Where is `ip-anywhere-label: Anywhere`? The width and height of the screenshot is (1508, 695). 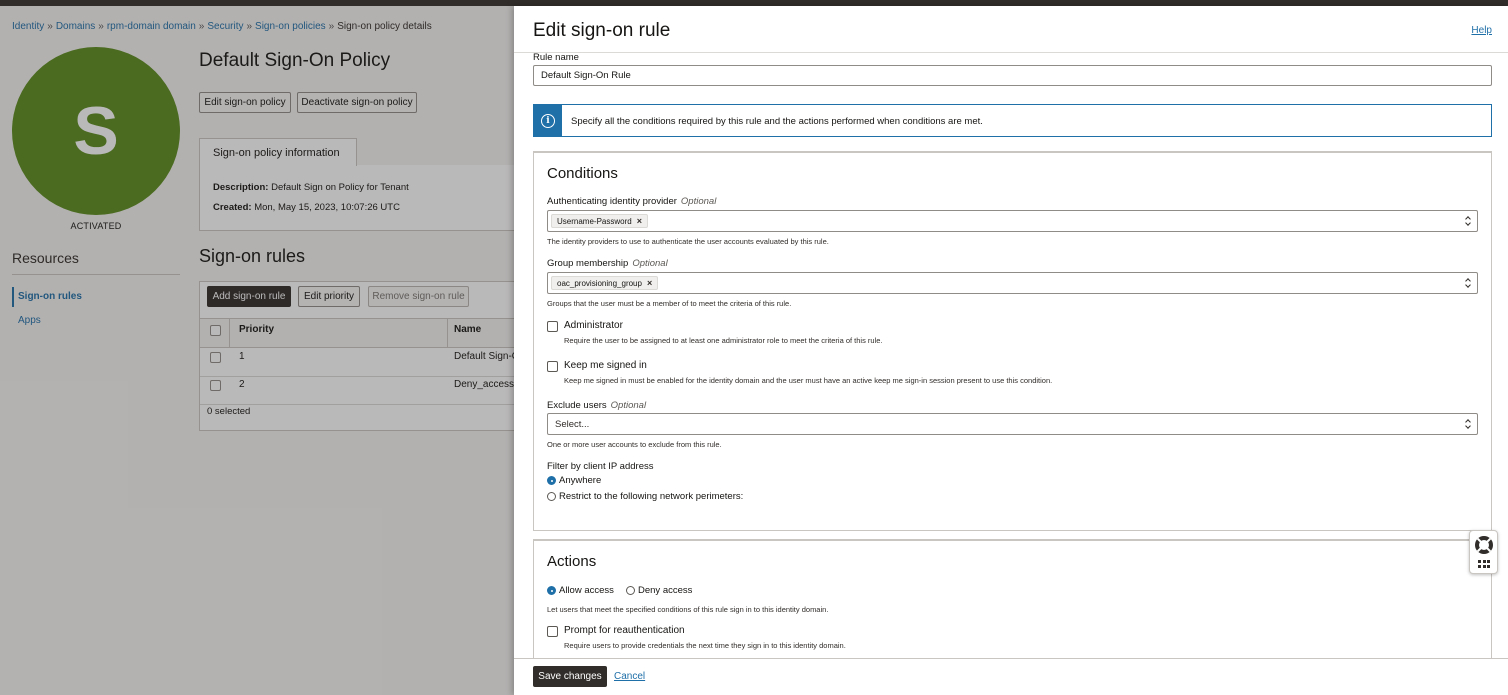
ip-anywhere-label: Anywhere is located at coordinates (580, 480).